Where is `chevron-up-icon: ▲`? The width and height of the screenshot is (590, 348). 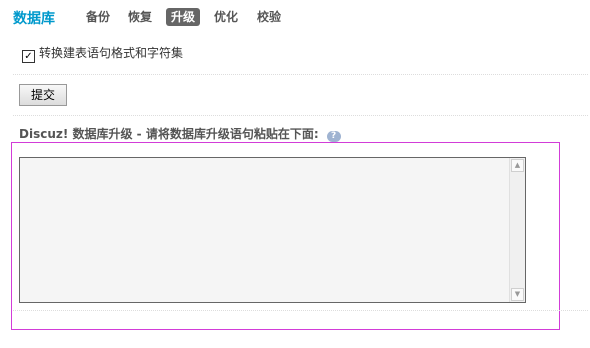
chevron-up-icon: ▲ is located at coordinates (517, 165).